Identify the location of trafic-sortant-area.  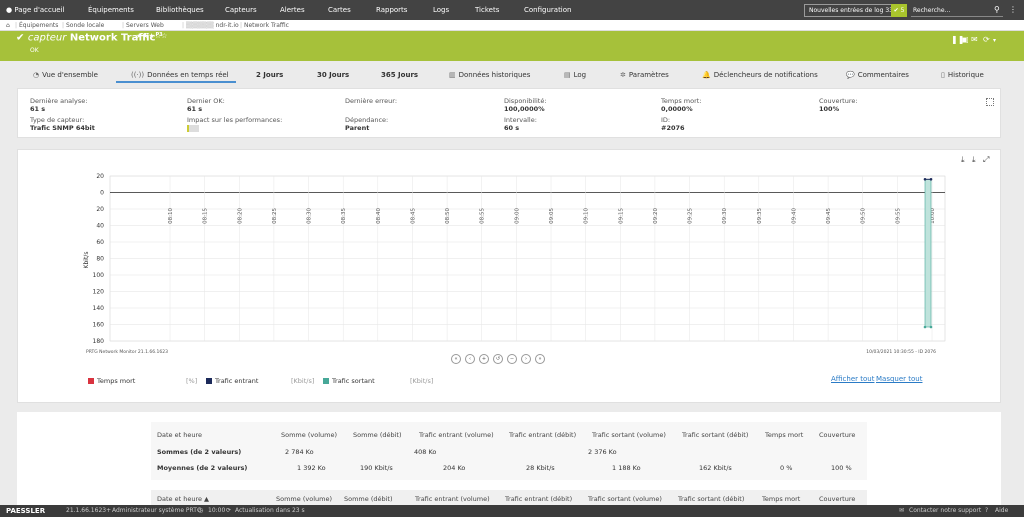
(928, 253).